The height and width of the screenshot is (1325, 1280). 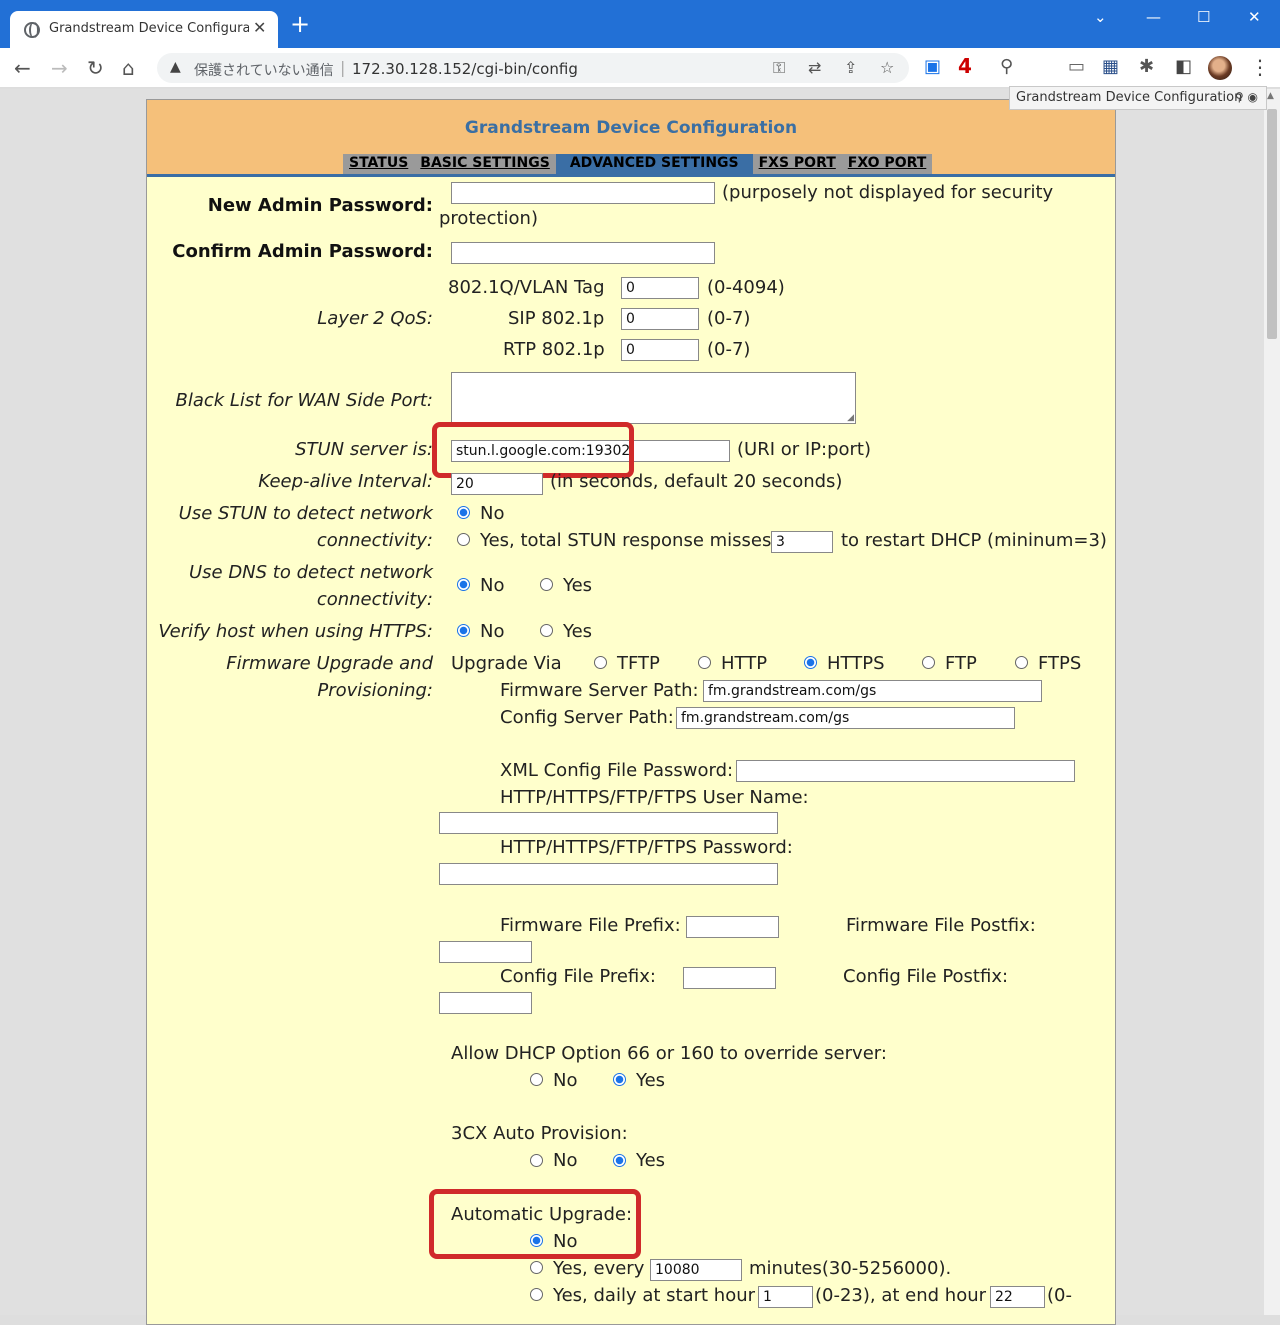 What do you see at coordinates (492, 631) in the screenshot?
I see `verify-host-no-label: No` at bounding box center [492, 631].